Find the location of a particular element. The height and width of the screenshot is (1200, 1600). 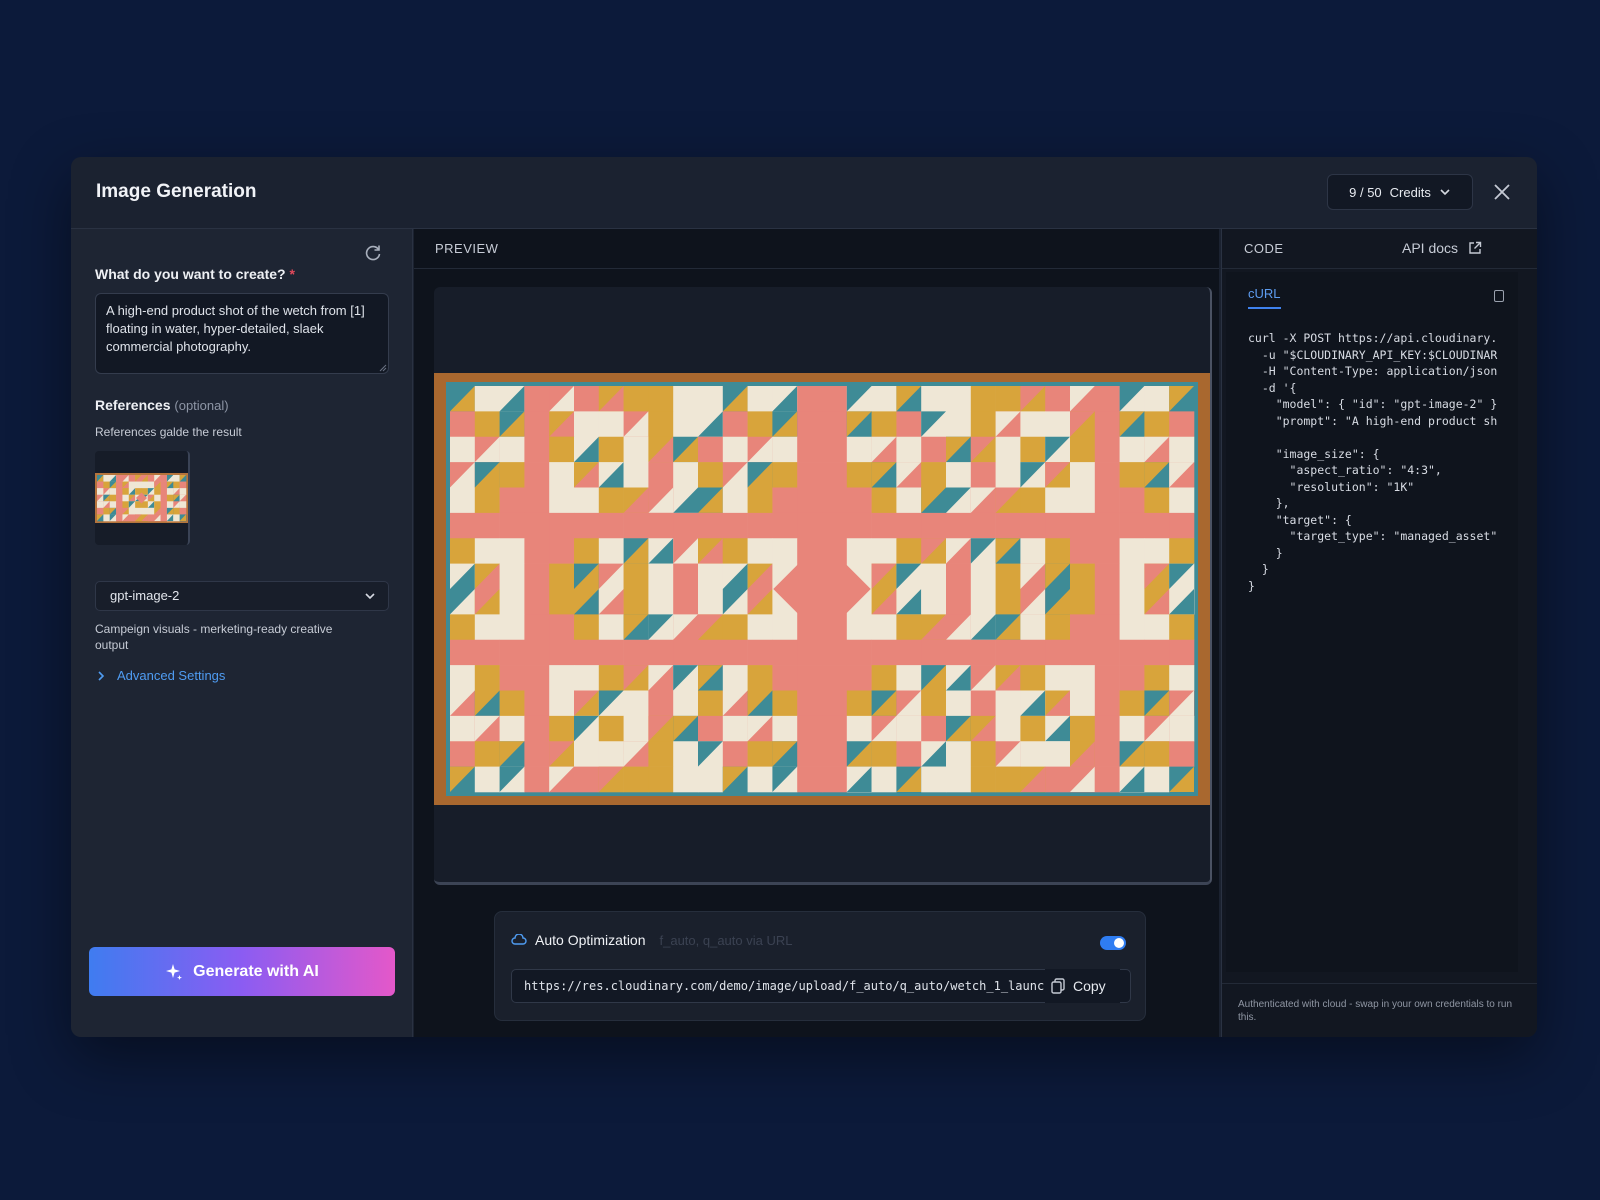

code-line: -H "Content-Type: application/json is located at coordinates (1373, 371).